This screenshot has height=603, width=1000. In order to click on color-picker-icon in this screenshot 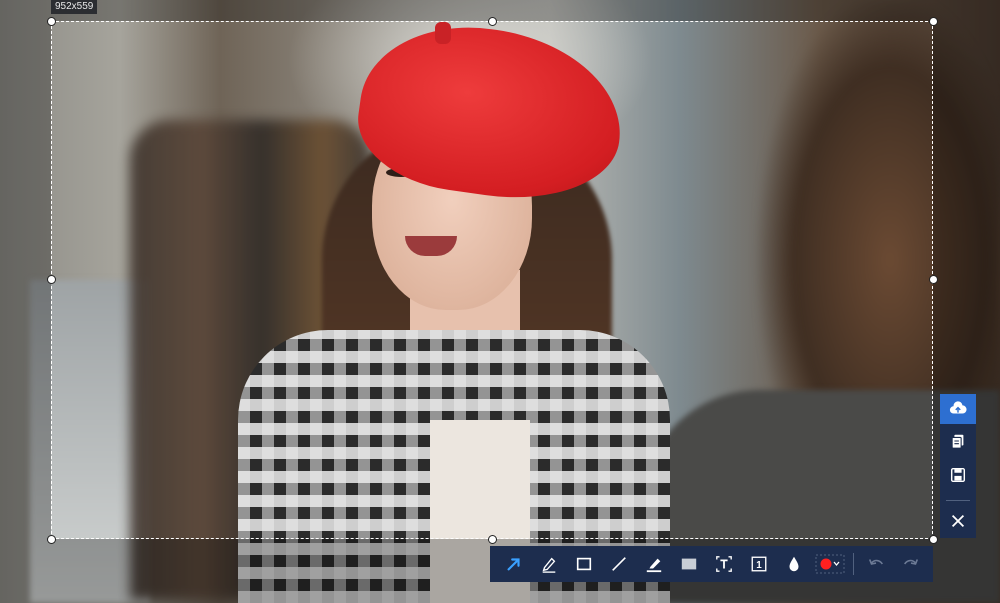, I will do `click(830, 564)`.